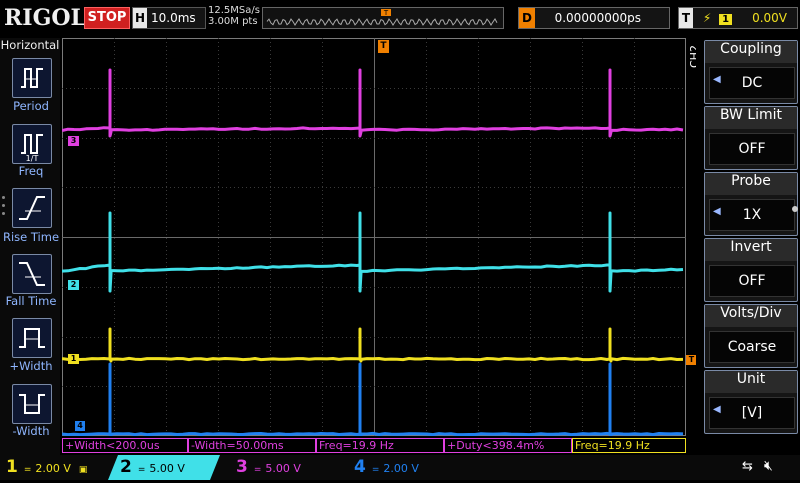  I want to click on brand-logo: RIGOL, so click(45, 18).